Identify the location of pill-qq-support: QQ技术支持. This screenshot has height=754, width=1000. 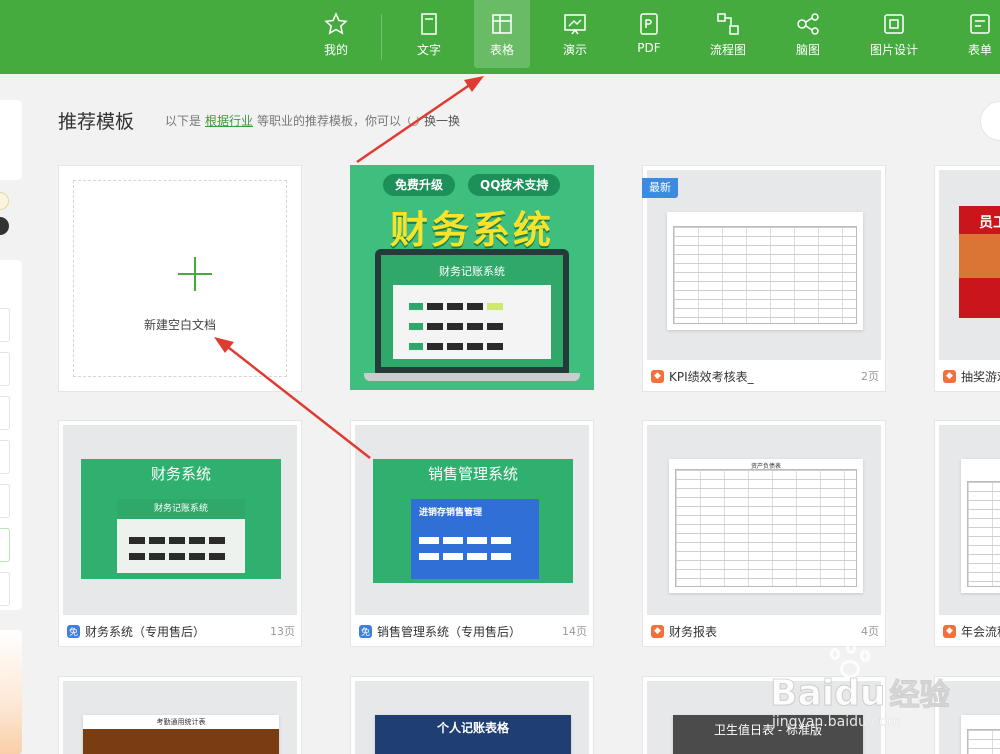
(514, 185).